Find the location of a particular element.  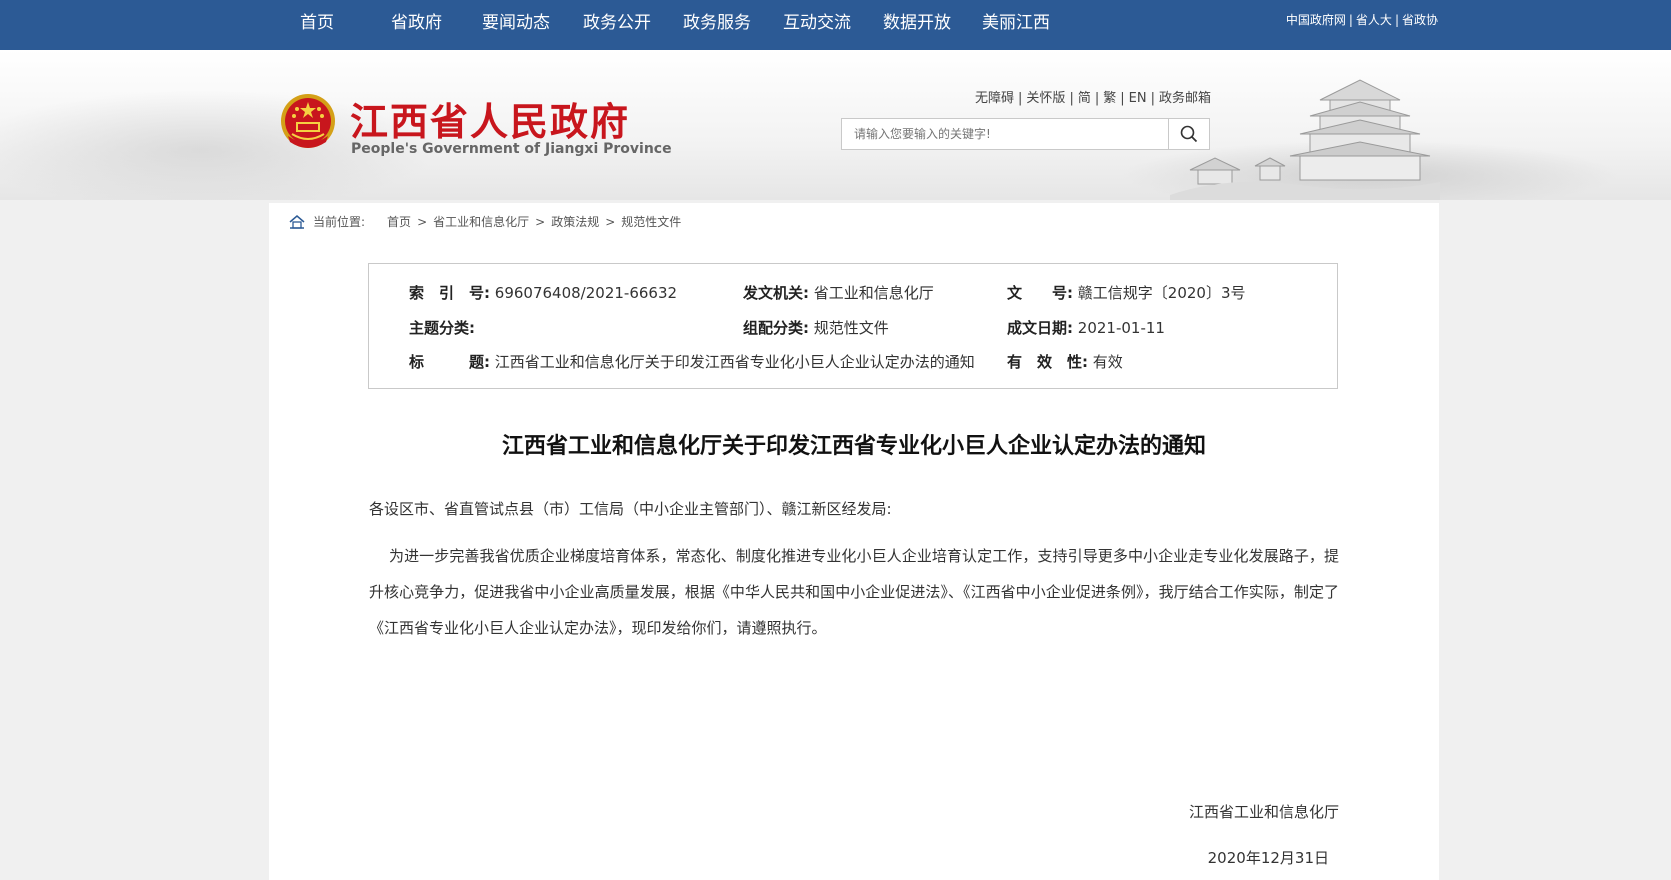

meta-title-label: 标 题: is located at coordinates (449, 362).